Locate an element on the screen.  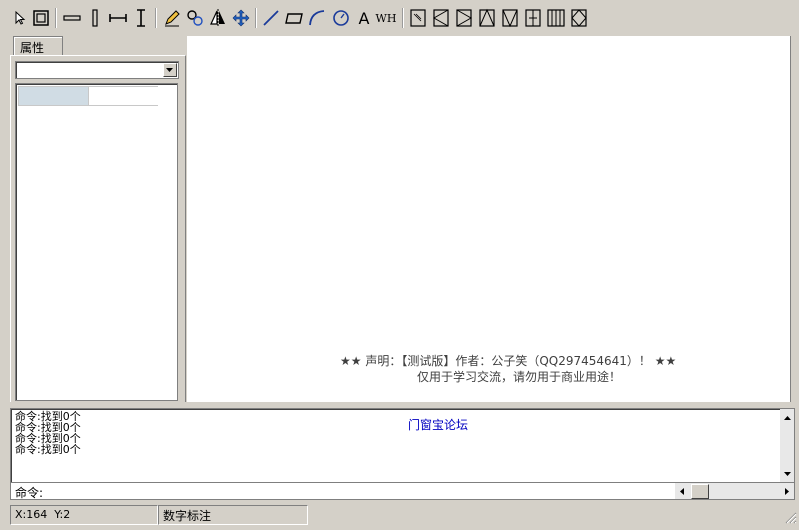
command-history: 命令:找到0个 命令:找到0个 命令:找到0个 命令:找到0个 门窗宝论坛 is located at coordinates (402, 446).